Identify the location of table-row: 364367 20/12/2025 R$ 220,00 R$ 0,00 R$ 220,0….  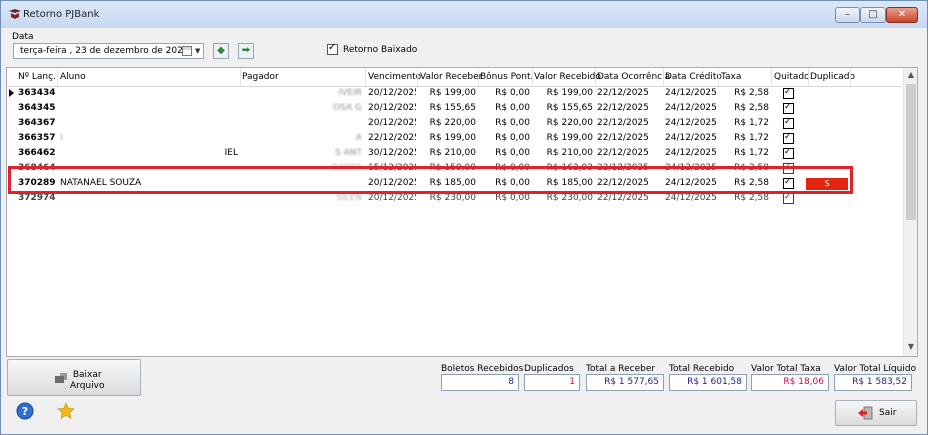
(454, 123).